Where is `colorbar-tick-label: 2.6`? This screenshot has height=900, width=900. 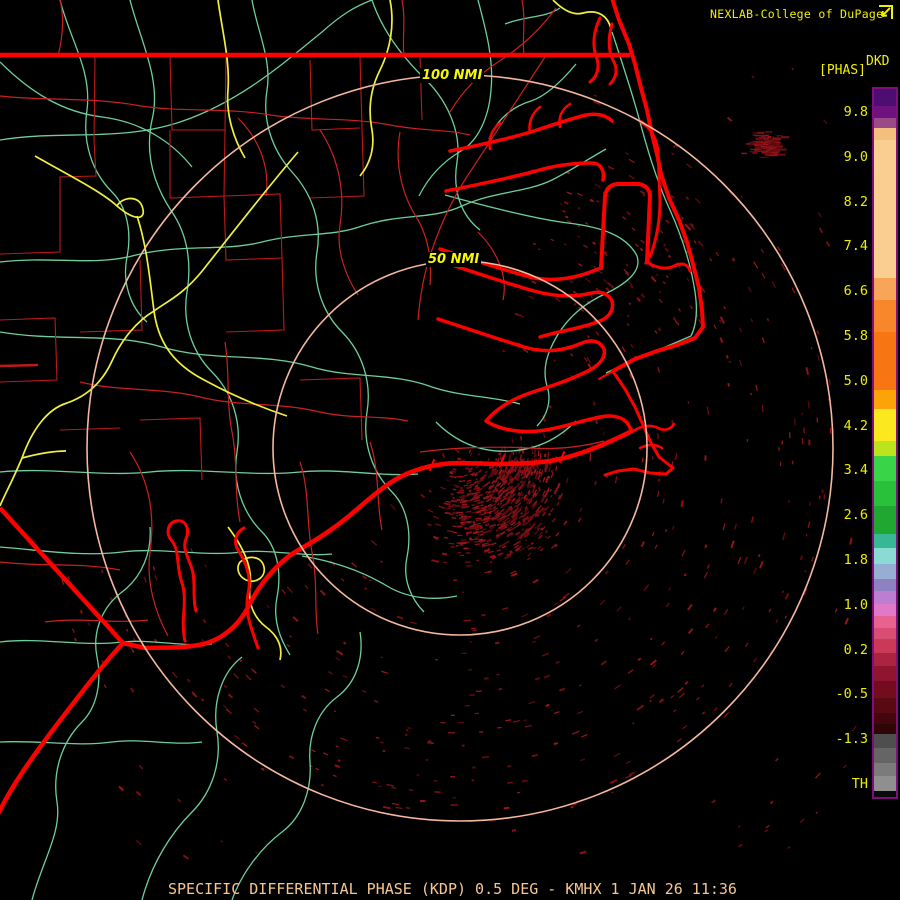
colorbar-tick-label: 2.6 is located at coordinates (855, 515).